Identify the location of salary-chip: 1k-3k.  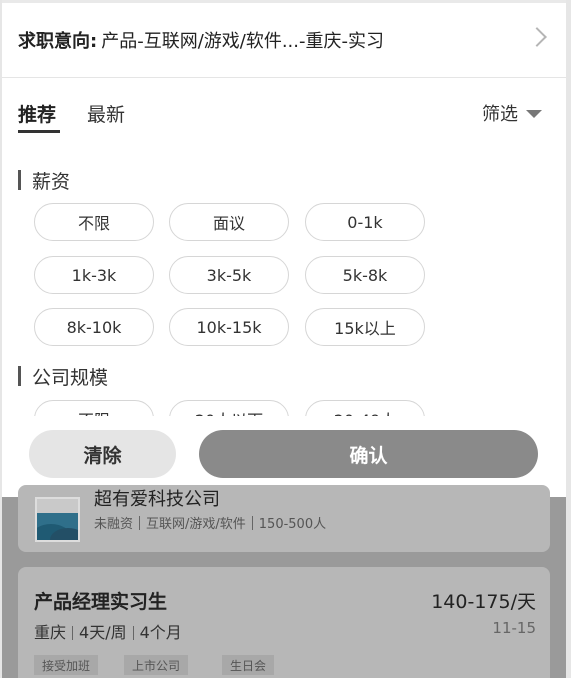
(94, 275).